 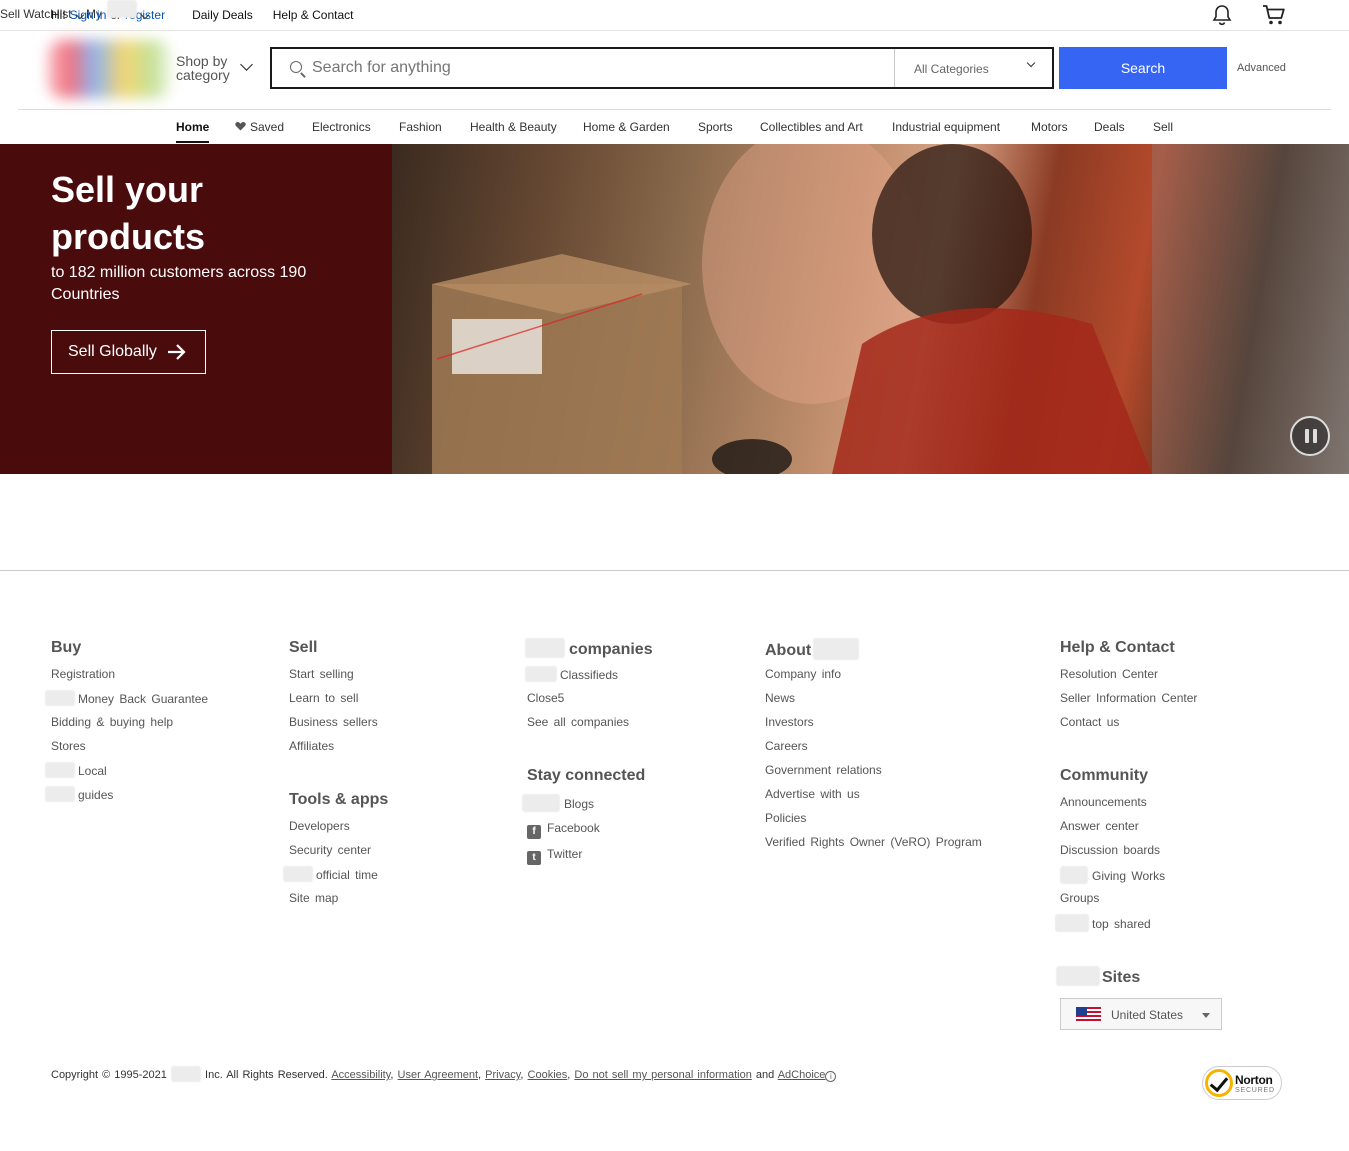 What do you see at coordinates (1254, 1080) in the screenshot?
I see `norton-label: Norton` at bounding box center [1254, 1080].